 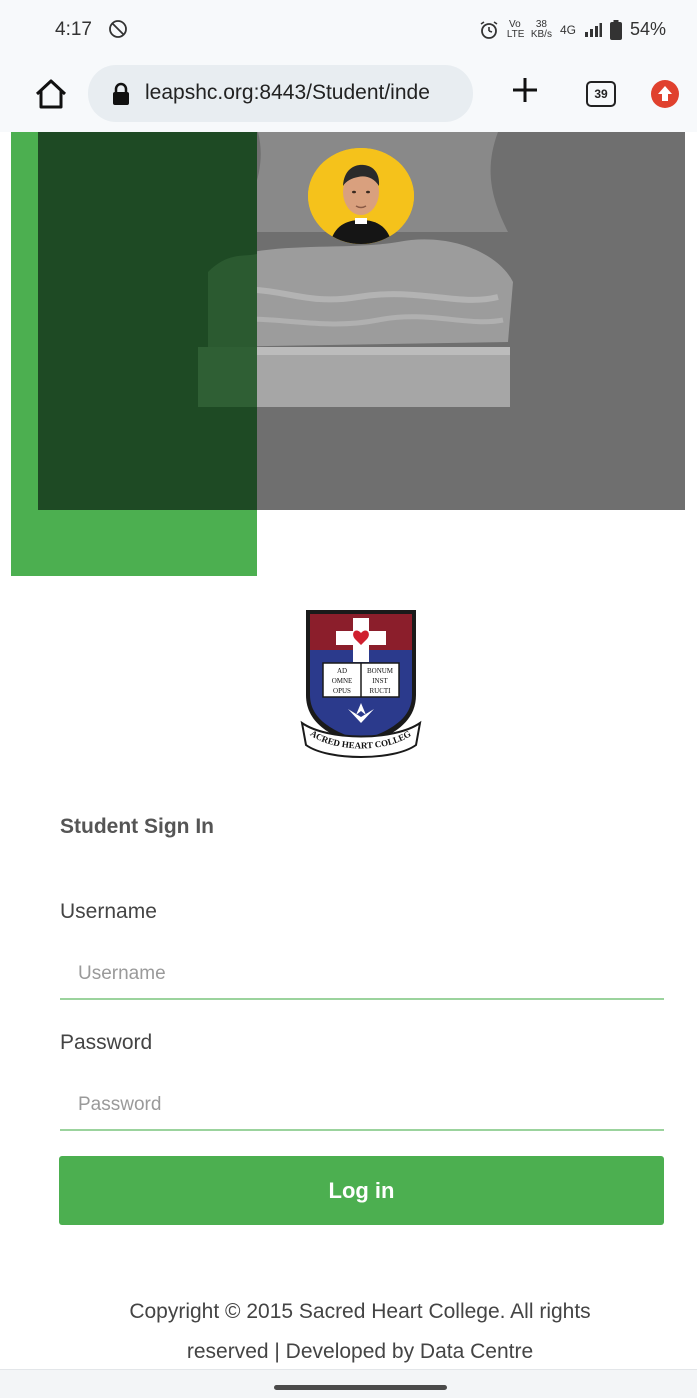 What do you see at coordinates (360, 1351) in the screenshot?
I see `footer-line-2: reserved | Developed by Data Centre` at bounding box center [360, 1351].